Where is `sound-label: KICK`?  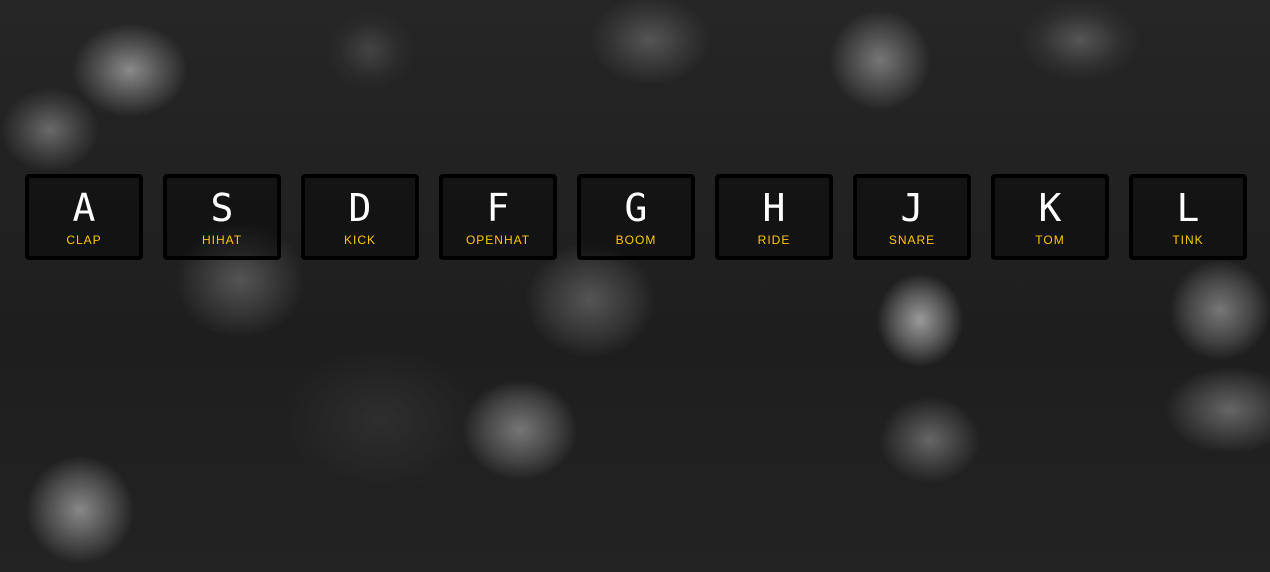 sound-label: KICK is located at coordinates (359, 240).